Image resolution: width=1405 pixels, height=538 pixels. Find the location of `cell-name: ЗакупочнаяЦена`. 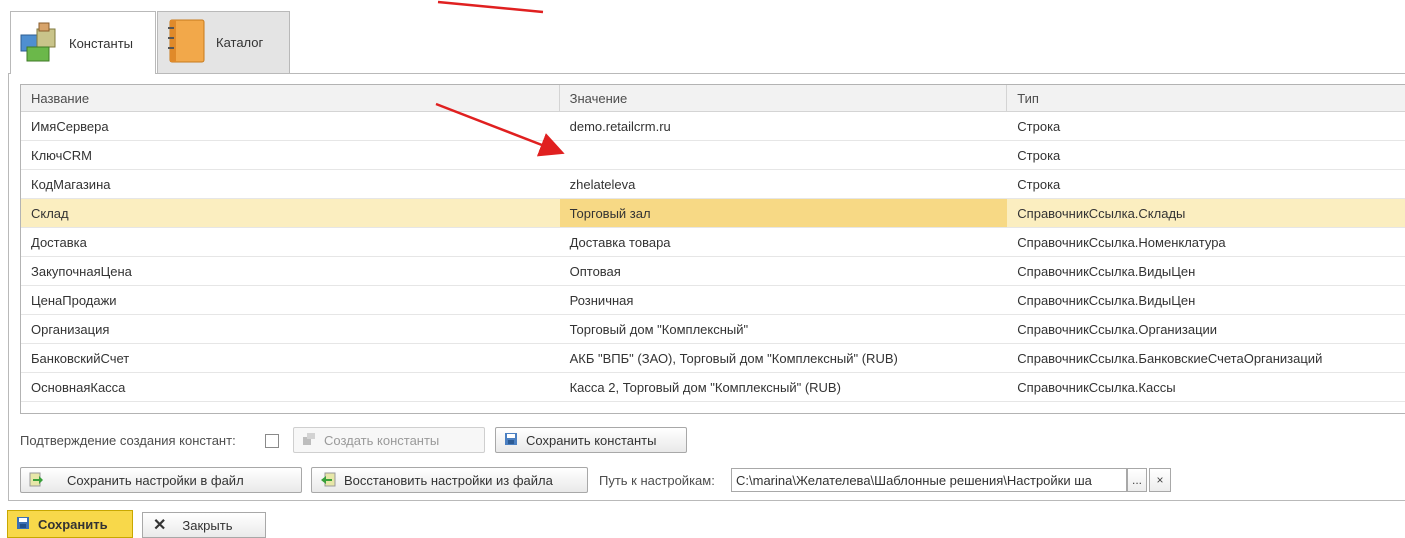

cell-name: ЗакупочнаяЦена is located at coordinates (290, 271).